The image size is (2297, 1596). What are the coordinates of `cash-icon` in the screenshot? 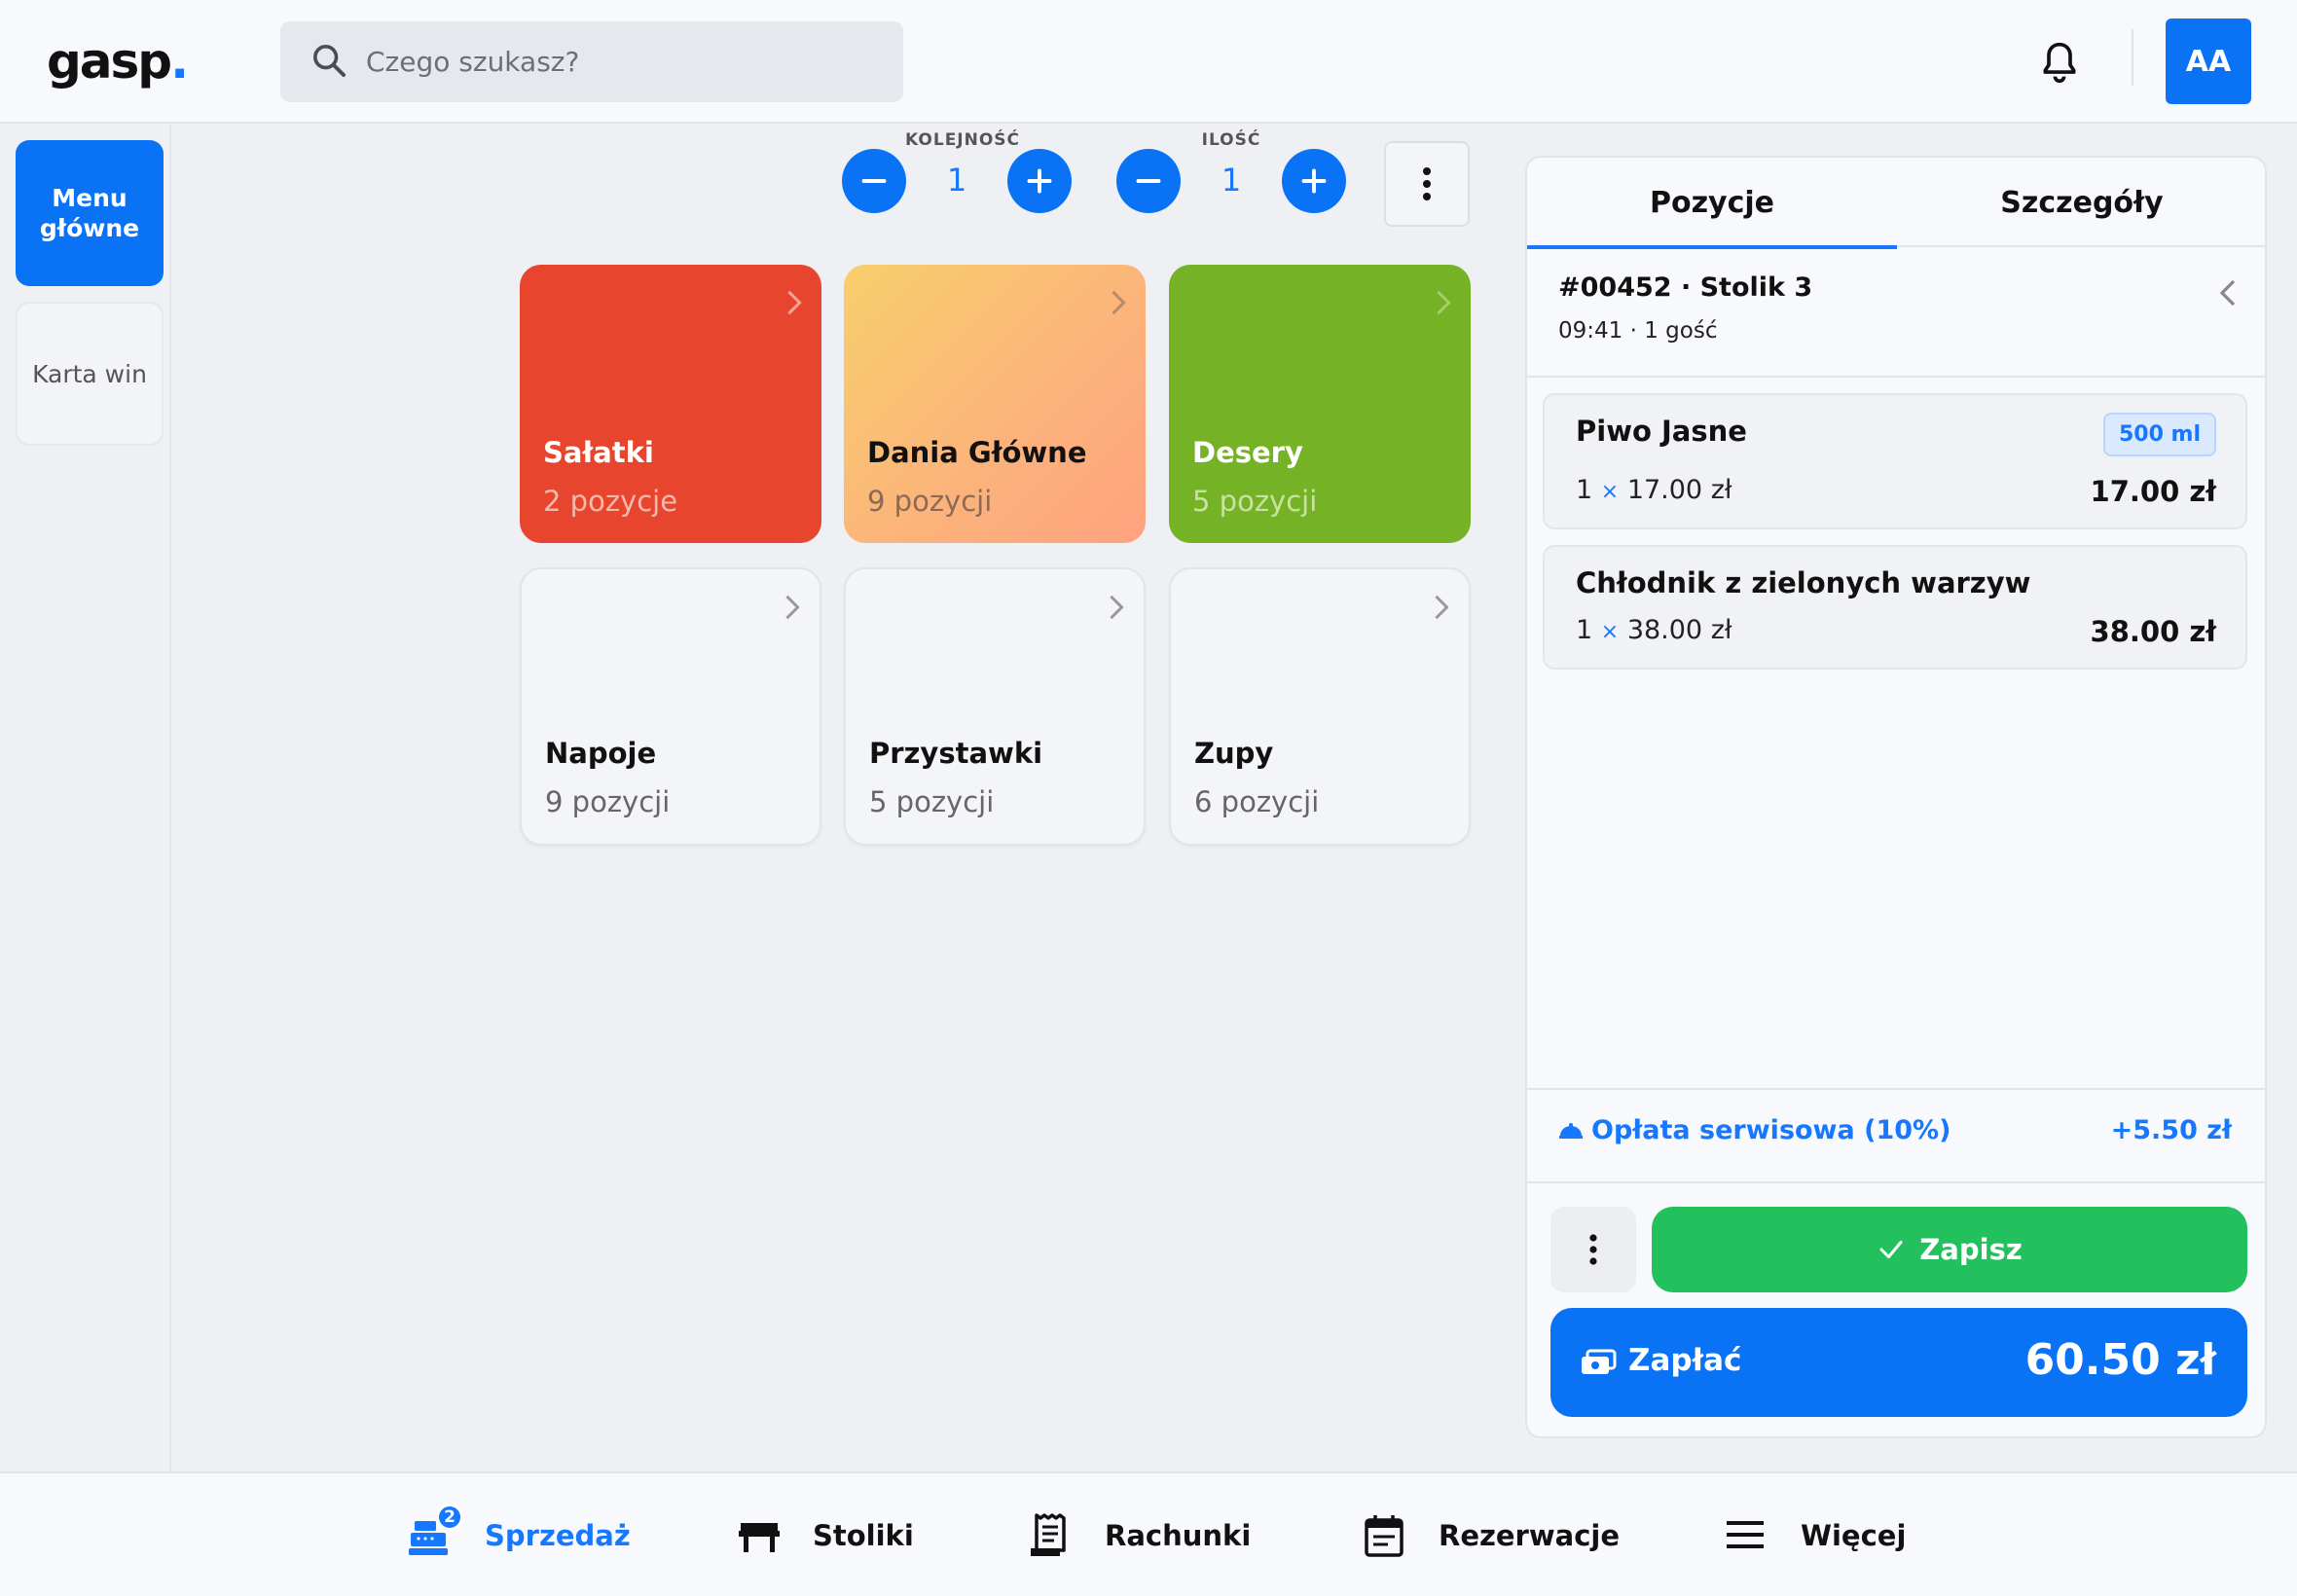 It's located at (1599, 1362).